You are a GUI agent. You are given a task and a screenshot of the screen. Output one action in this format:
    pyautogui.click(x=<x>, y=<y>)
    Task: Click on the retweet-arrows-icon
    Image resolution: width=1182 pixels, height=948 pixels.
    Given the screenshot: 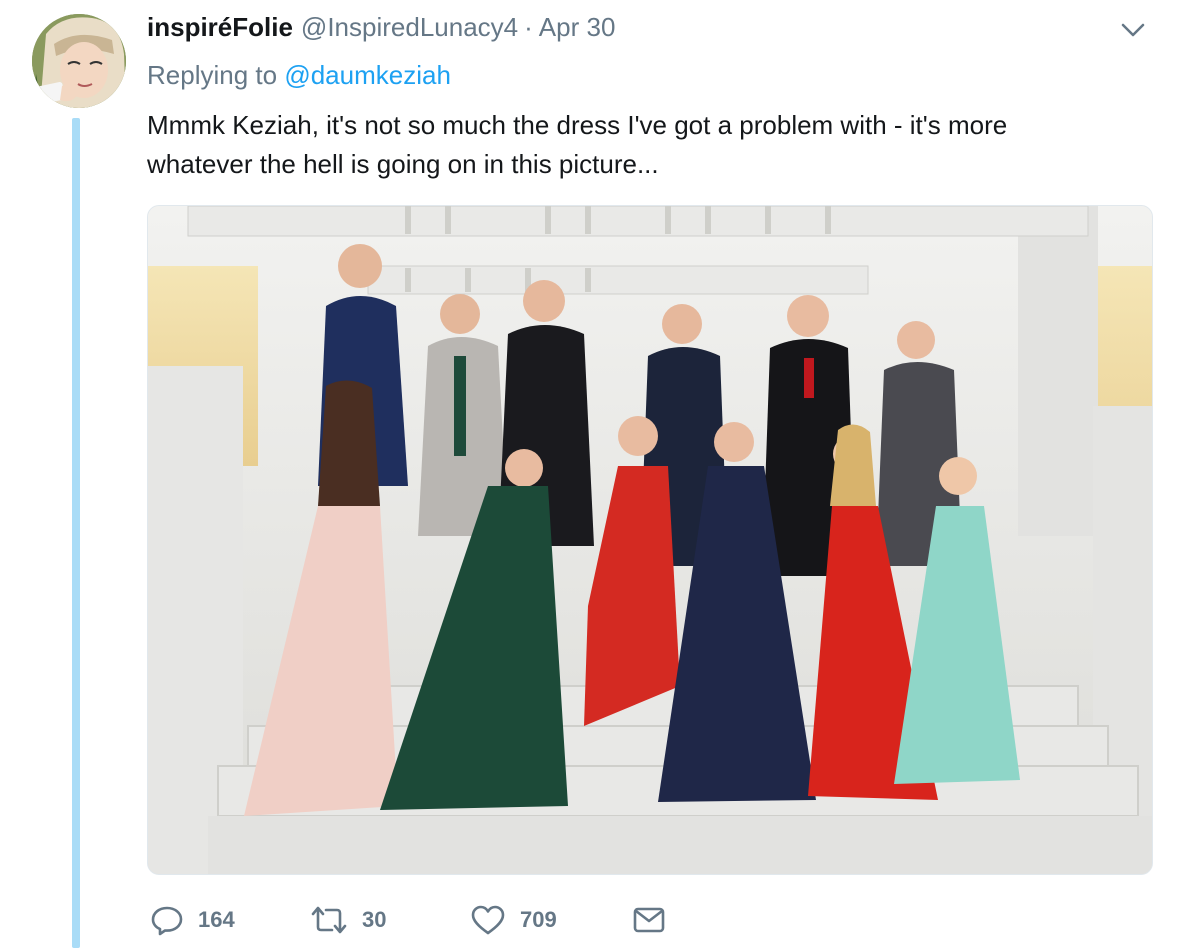 What is the action you would take?
    pyautogui.click(x=329, y=920)
    